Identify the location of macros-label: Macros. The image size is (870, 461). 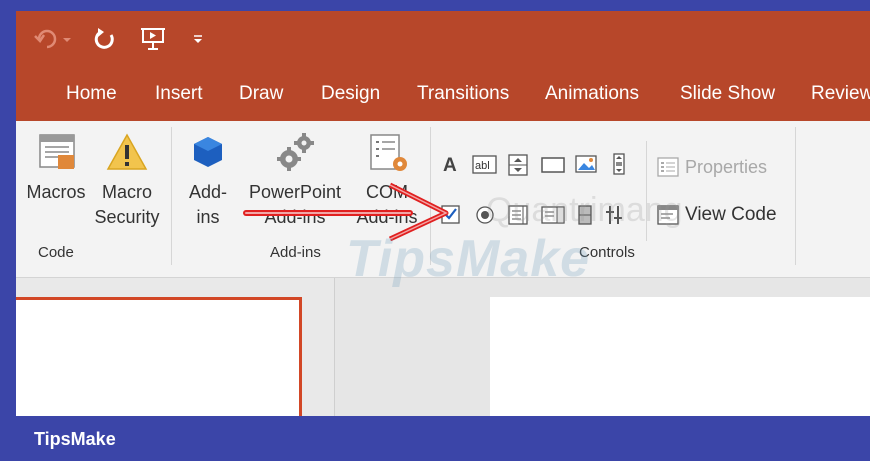
(56, 192).